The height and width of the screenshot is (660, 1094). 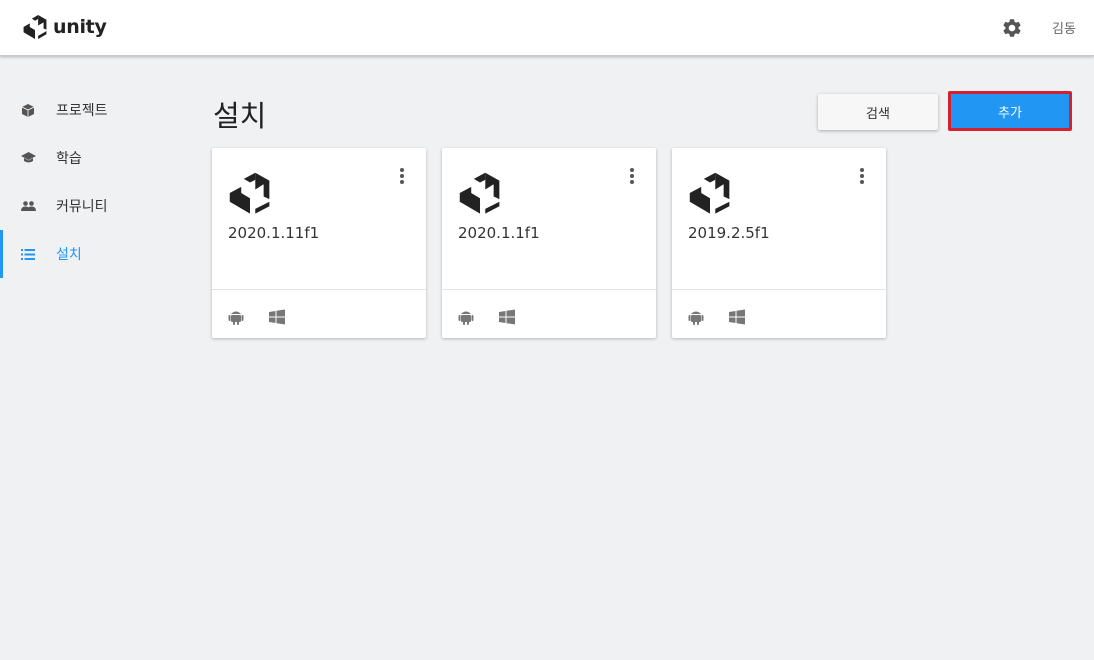 What do you see at coordinates (69, 159) in the screenshot?
I see `sidebar-item-label: 학습` at bounding box center [69, 159].